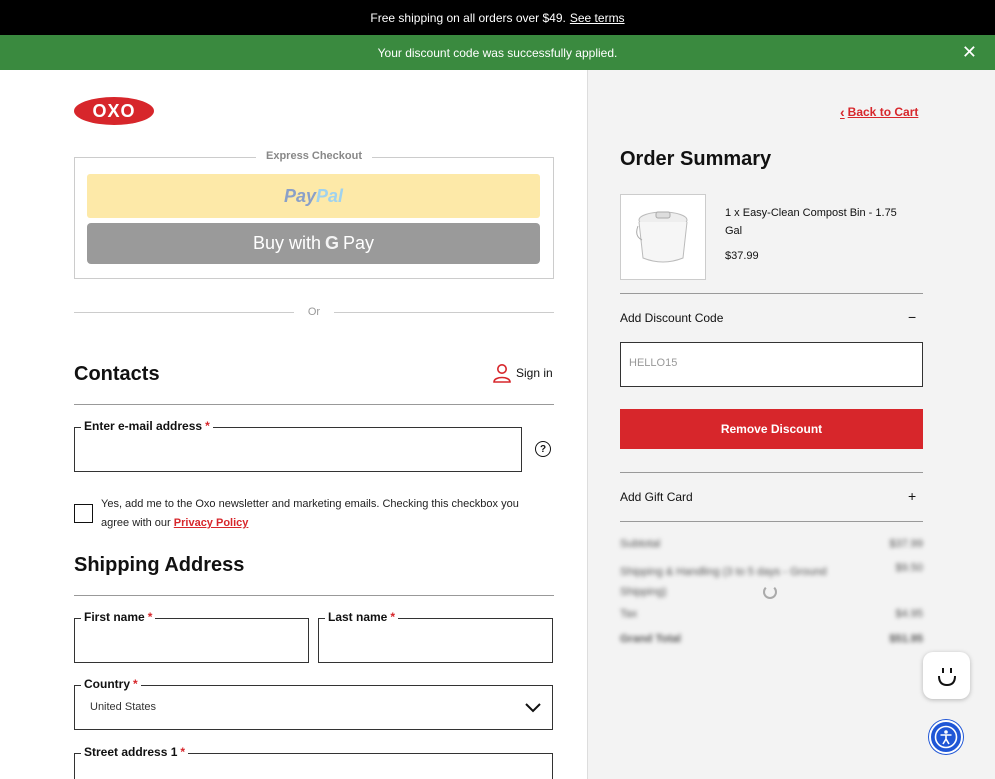  I want to click on smile-icon, so click(946, 676).